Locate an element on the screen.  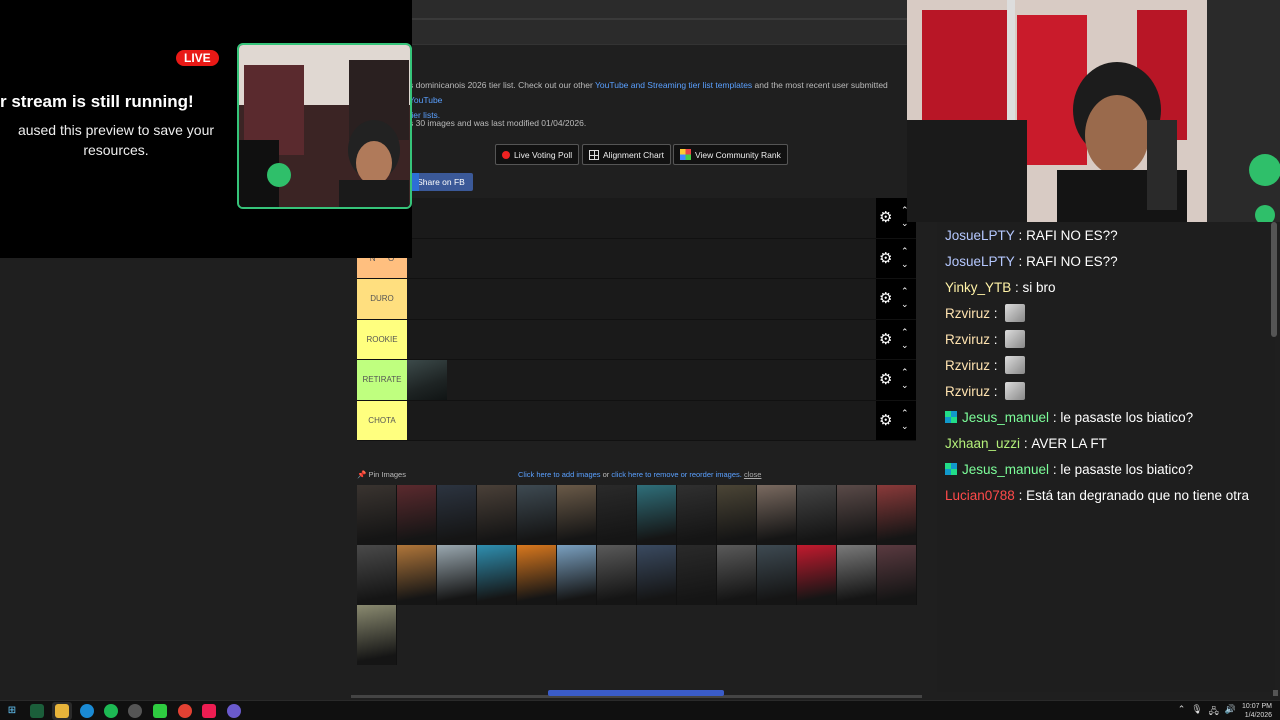
start-icon: ⊞ is located at coordinates (12, 711).